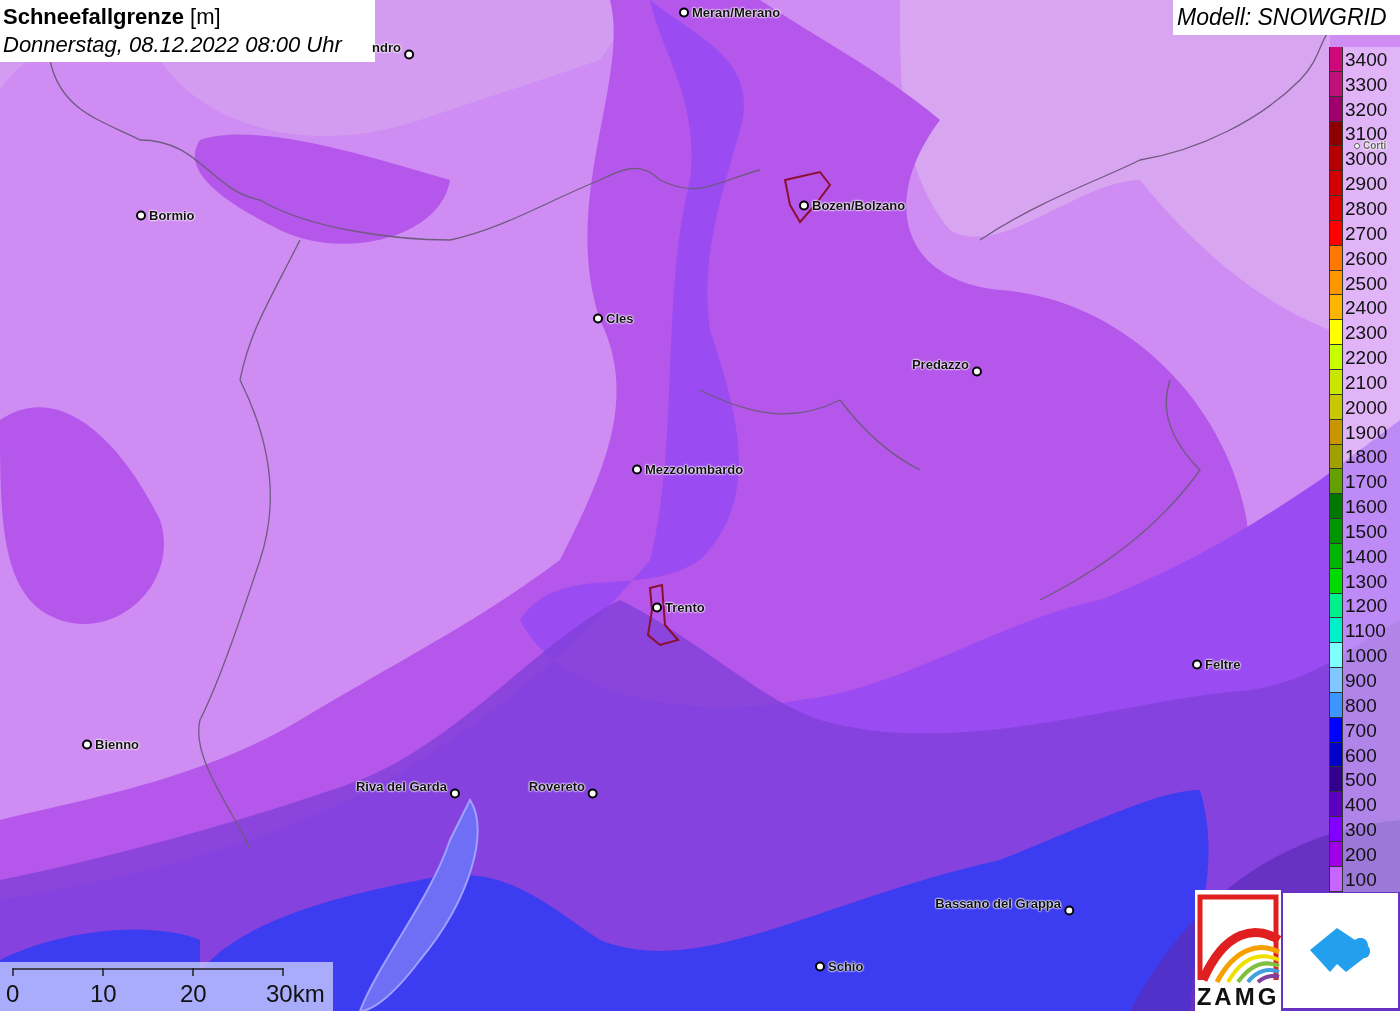 The image size is (1400, 1011). I want to click on legend-label: 1600, so click(1366, 507).